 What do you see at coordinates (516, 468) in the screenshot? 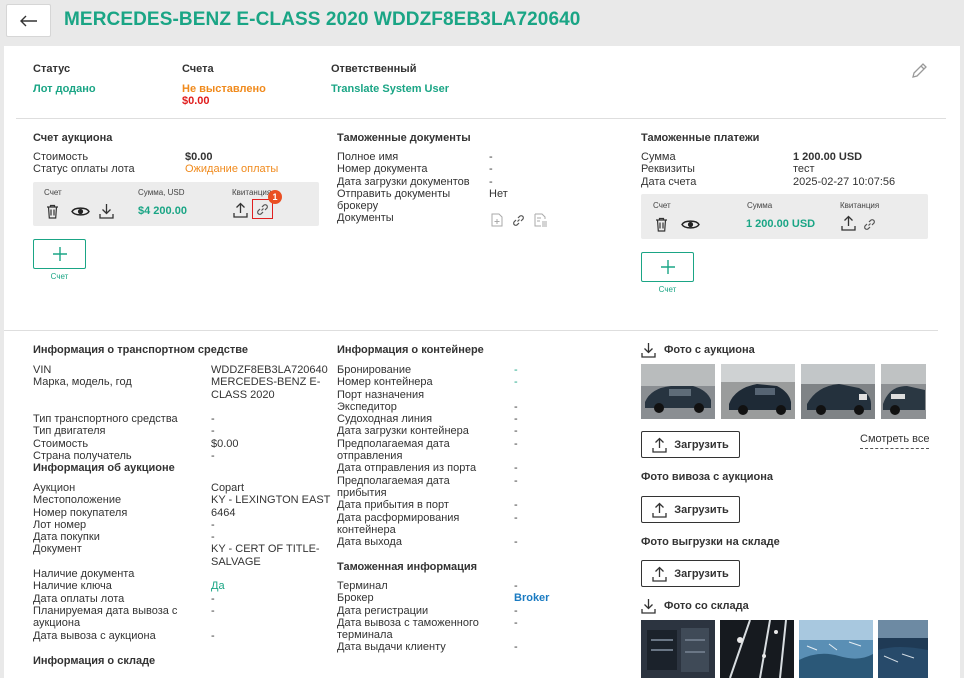
I see `port-departure-value: -` at bounding box center [516, 468].